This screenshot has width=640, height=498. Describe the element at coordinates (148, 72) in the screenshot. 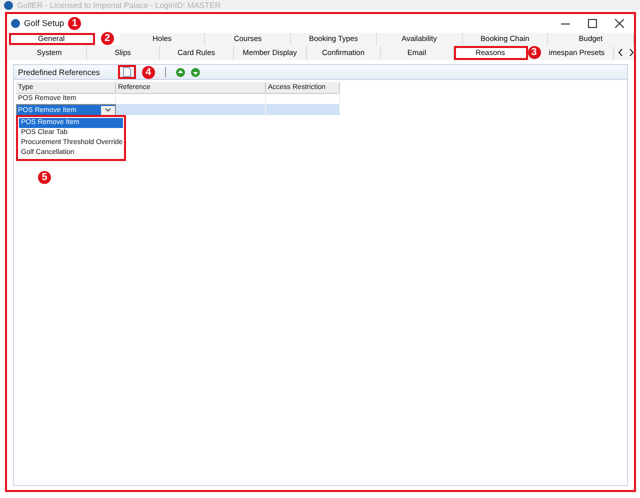

I see `callout-badge: 4` at that location.